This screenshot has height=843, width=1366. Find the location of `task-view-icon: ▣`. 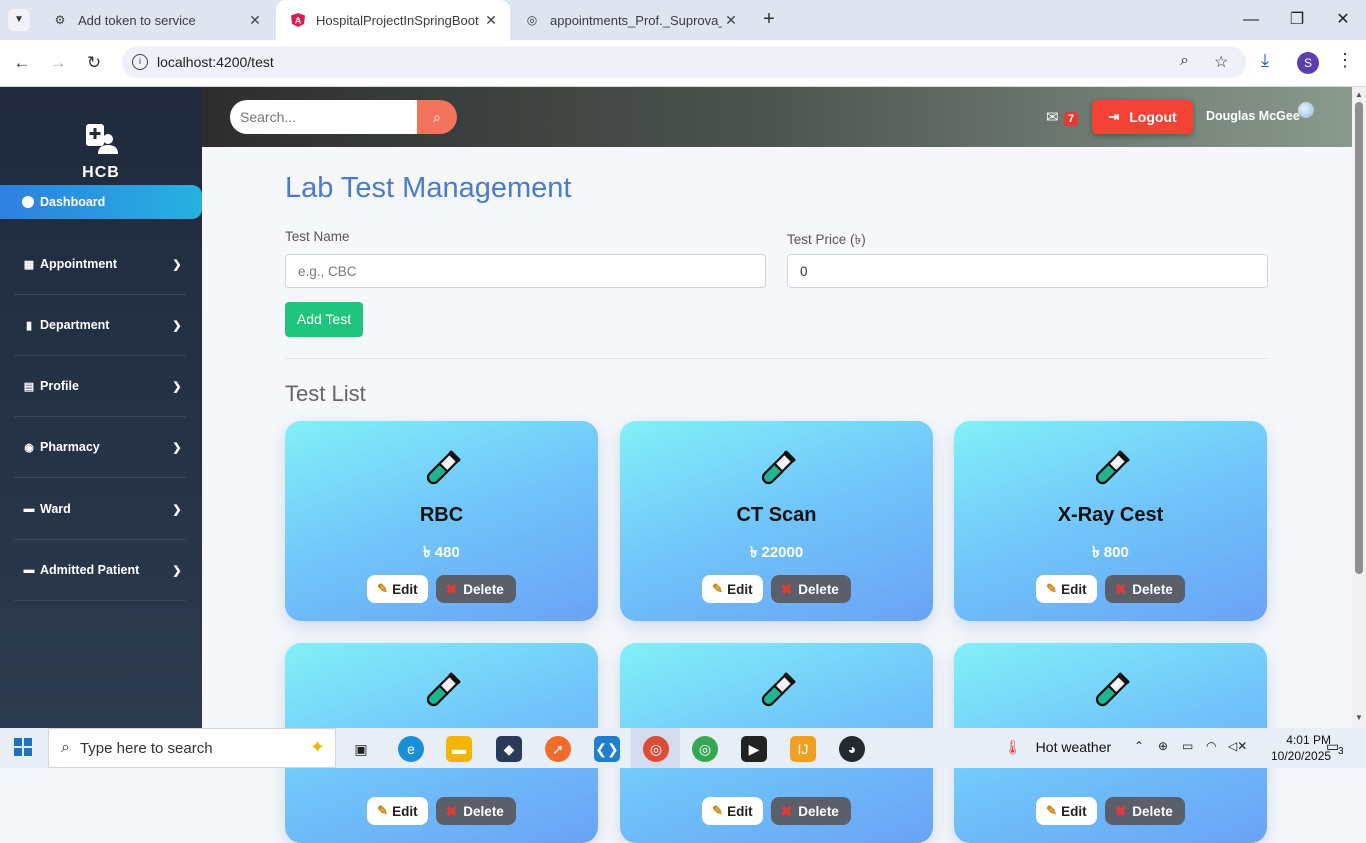

task-view-icon: ▣ is located at coordinates (361, 749).